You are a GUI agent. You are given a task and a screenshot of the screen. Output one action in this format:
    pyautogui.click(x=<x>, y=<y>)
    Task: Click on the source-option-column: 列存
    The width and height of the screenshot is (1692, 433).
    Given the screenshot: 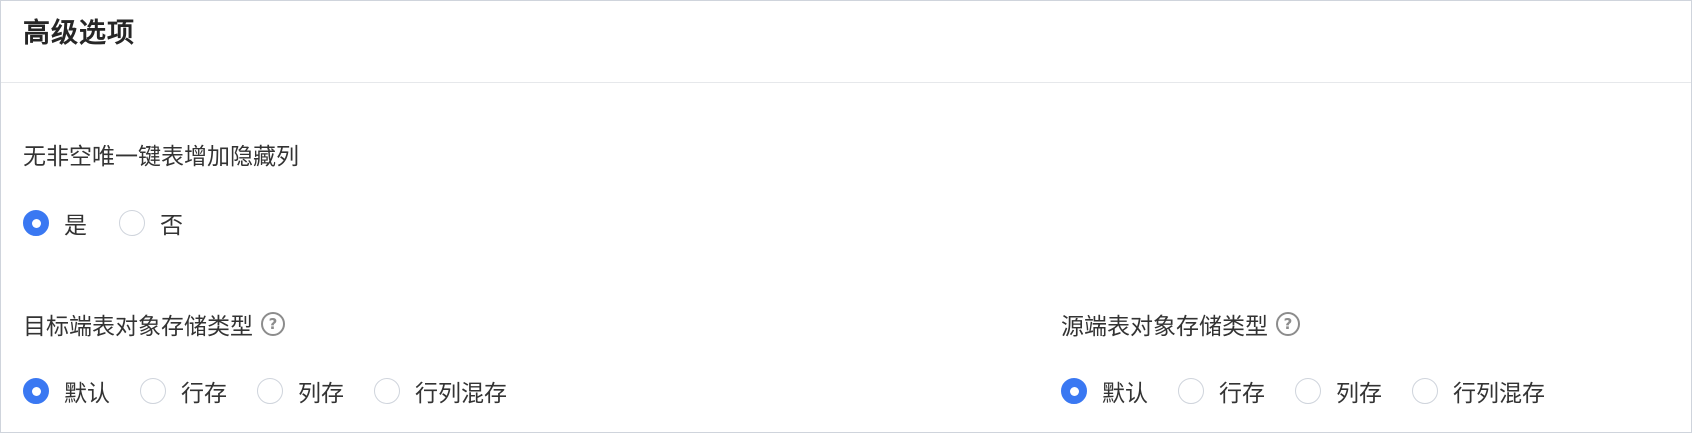 What is the action you would take?
    pyautogui.click(x=1338, y=391)
    